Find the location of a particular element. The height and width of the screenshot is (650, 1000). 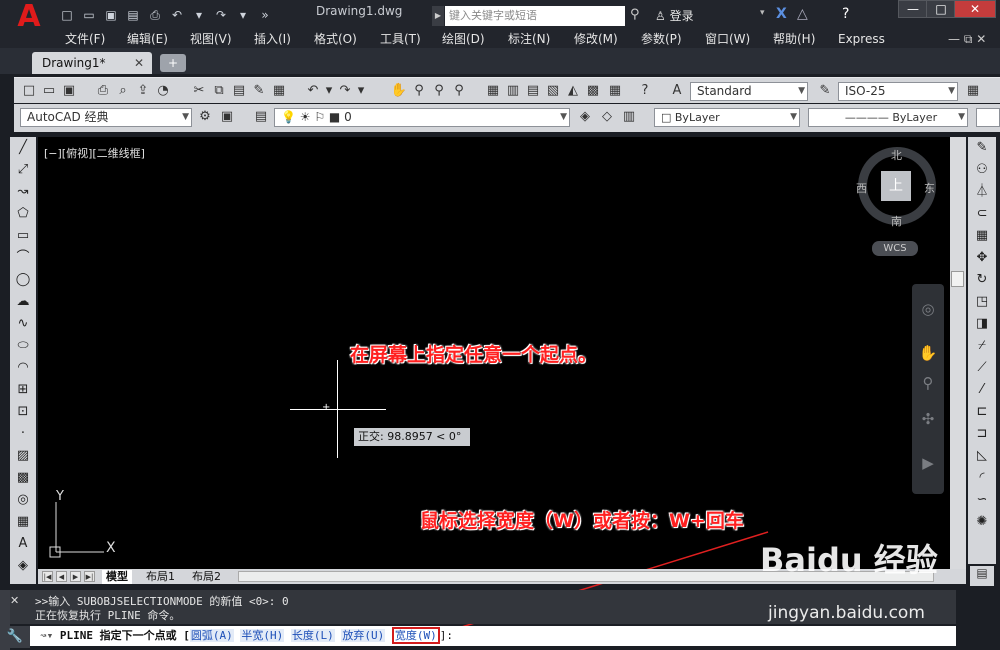

option-halfwidth: 半宽(H) is located at coordinates (262, 635).